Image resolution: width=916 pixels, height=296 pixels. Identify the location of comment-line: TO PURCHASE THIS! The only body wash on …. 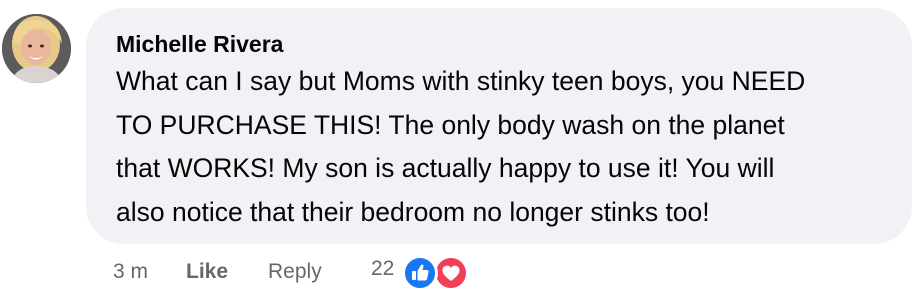
(450, 124).